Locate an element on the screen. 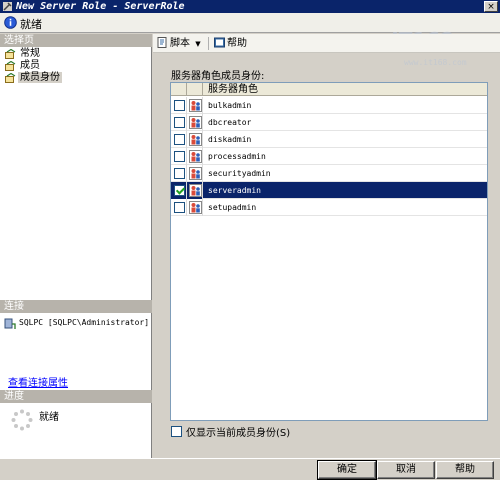 The height and width of the screenshot is (480, 500). progress-header: 进度 is located at coordinates (76, 396).